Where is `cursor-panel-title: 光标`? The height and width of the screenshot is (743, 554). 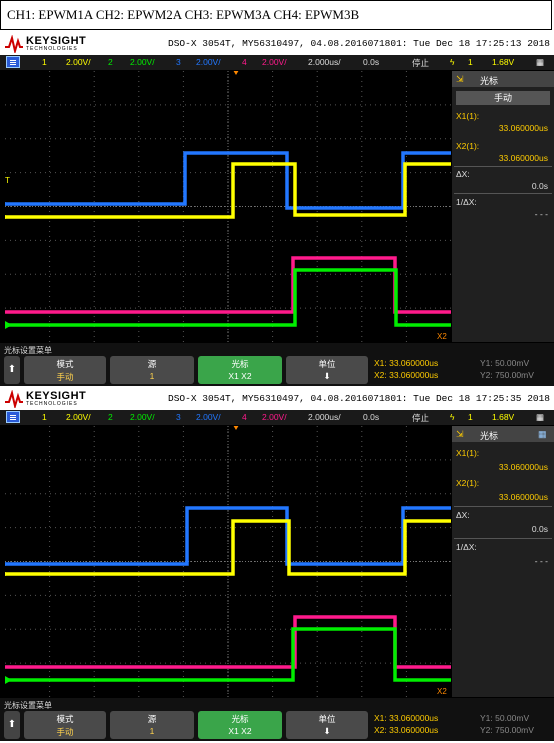
cursor-panel-title: 光标 is located at coordinates (489, 81).